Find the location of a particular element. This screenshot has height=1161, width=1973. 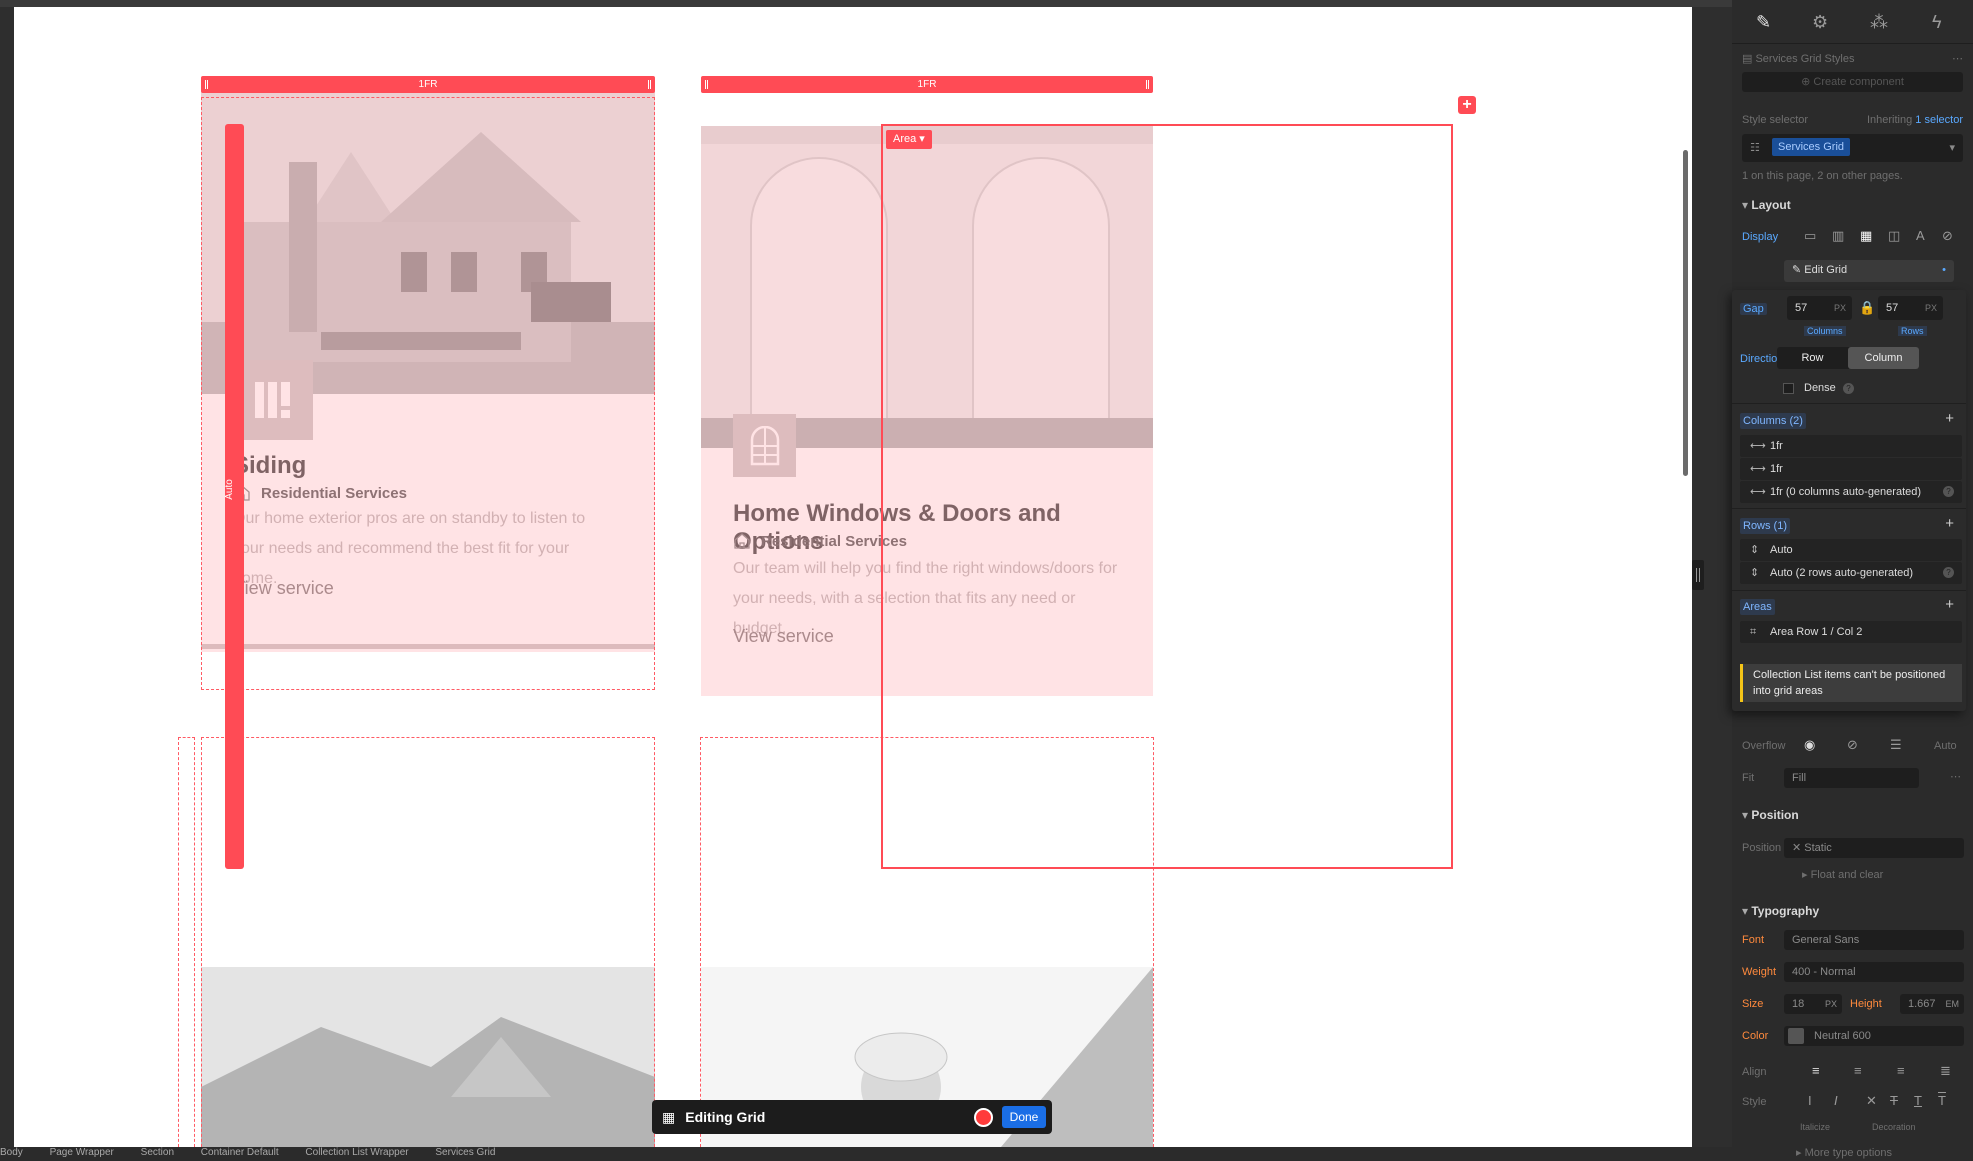

weight-select: 400 - Normal is located at coordinates (1874, 972).